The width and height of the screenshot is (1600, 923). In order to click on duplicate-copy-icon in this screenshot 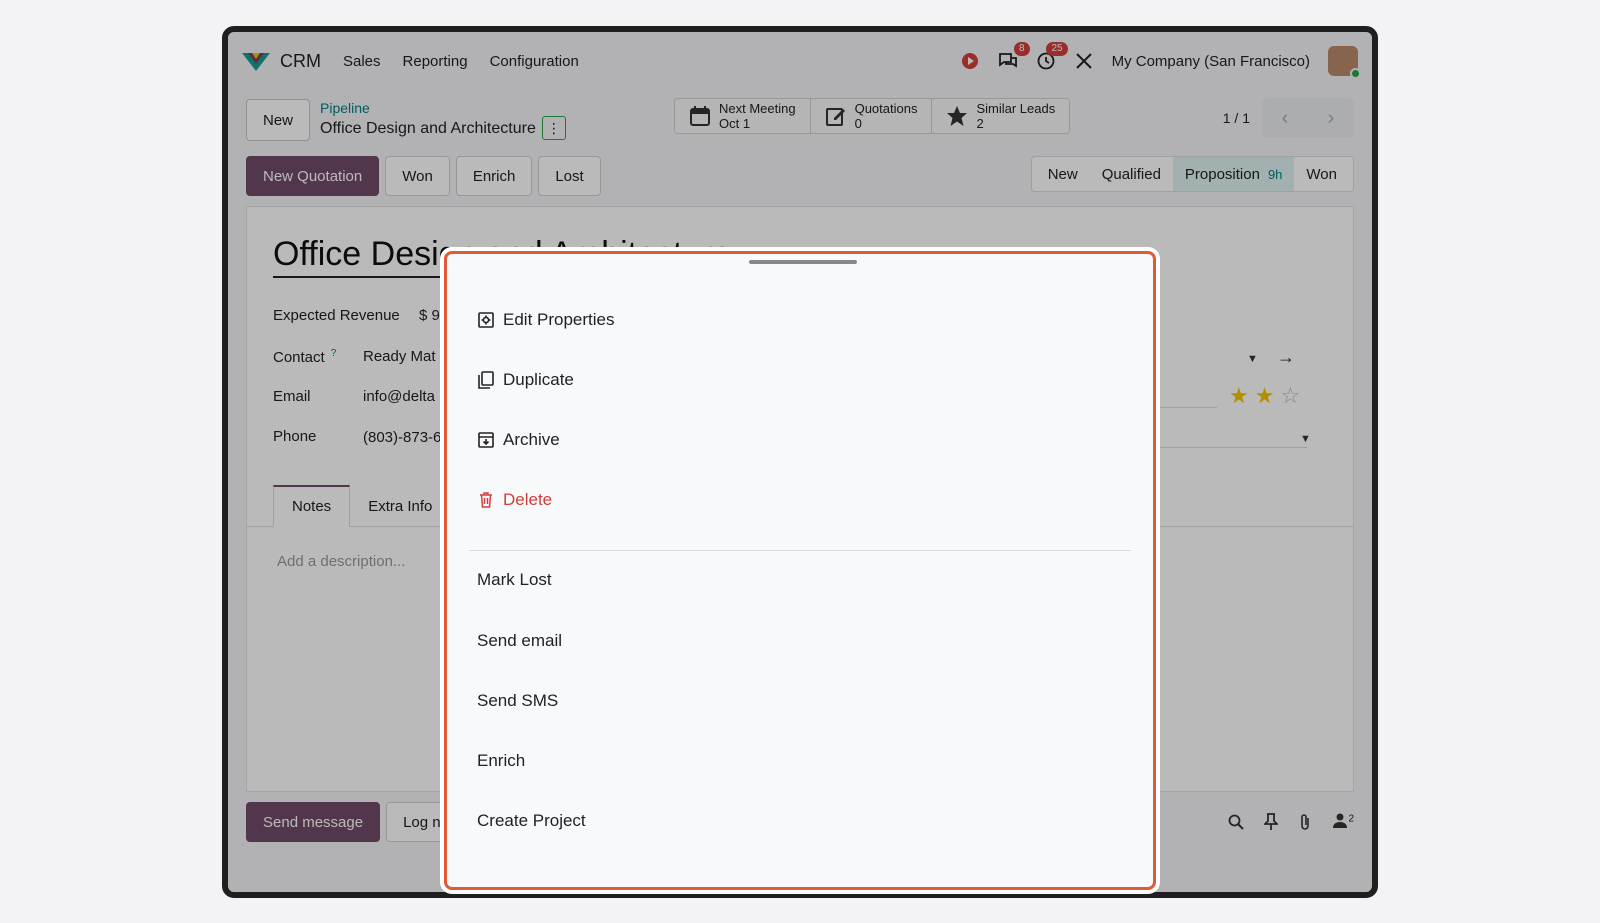, I will do `click(486, 380)`.